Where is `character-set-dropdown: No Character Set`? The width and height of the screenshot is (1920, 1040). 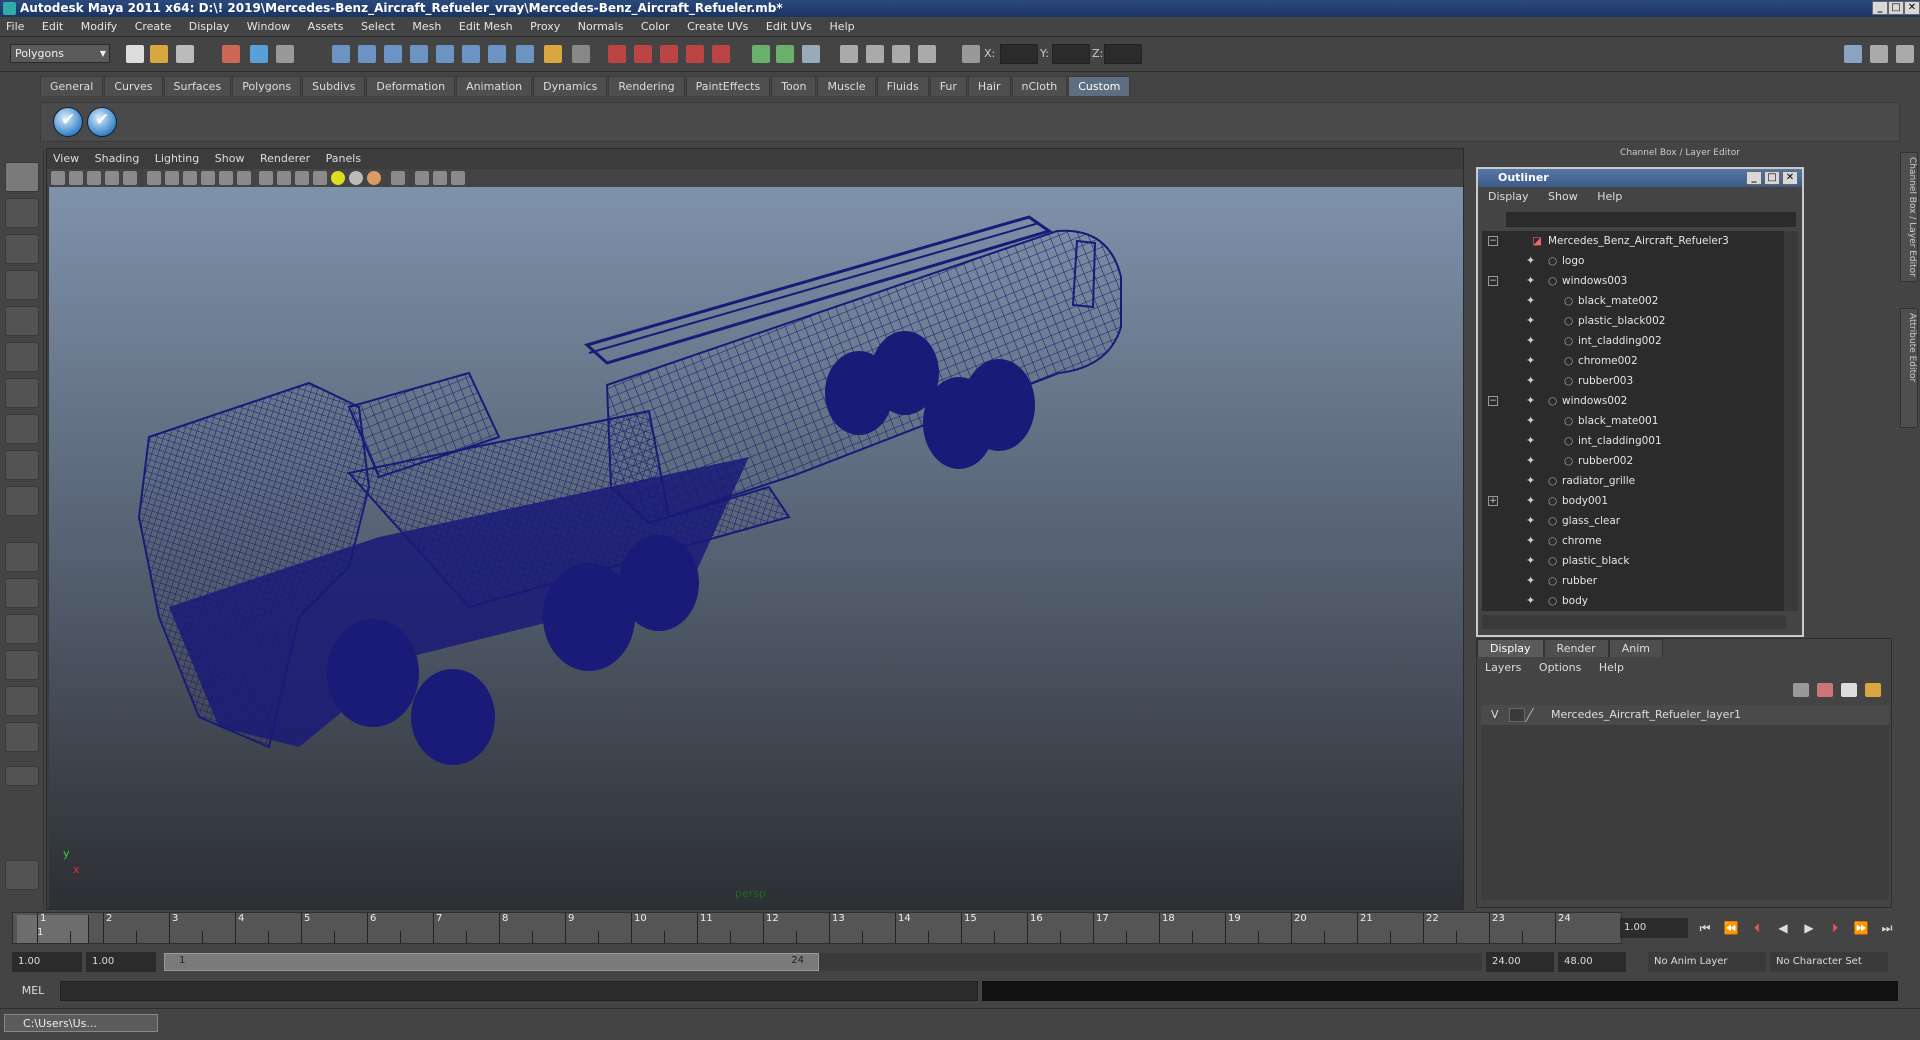
character-set-dropdown: No Character Set is located at coordinates (1829, 962).